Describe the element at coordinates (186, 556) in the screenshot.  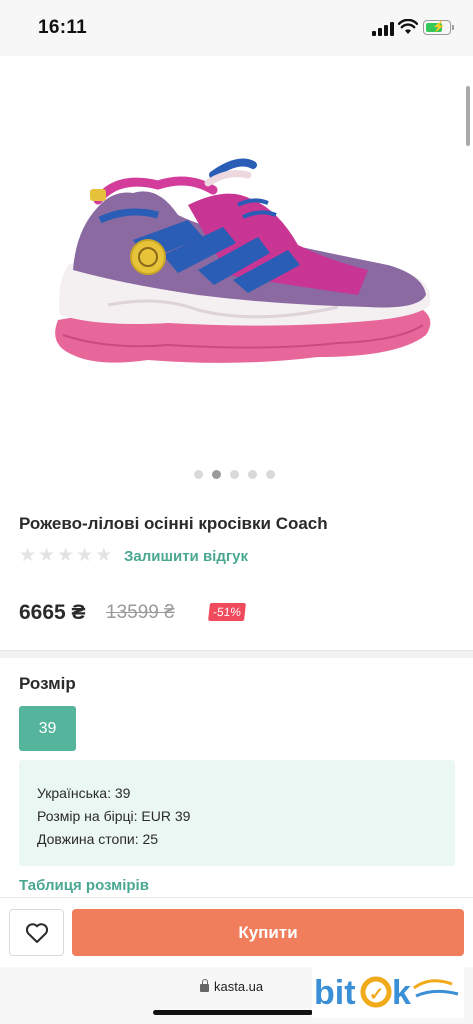
I see `leave-review-link: Залишити відгук` at that location.